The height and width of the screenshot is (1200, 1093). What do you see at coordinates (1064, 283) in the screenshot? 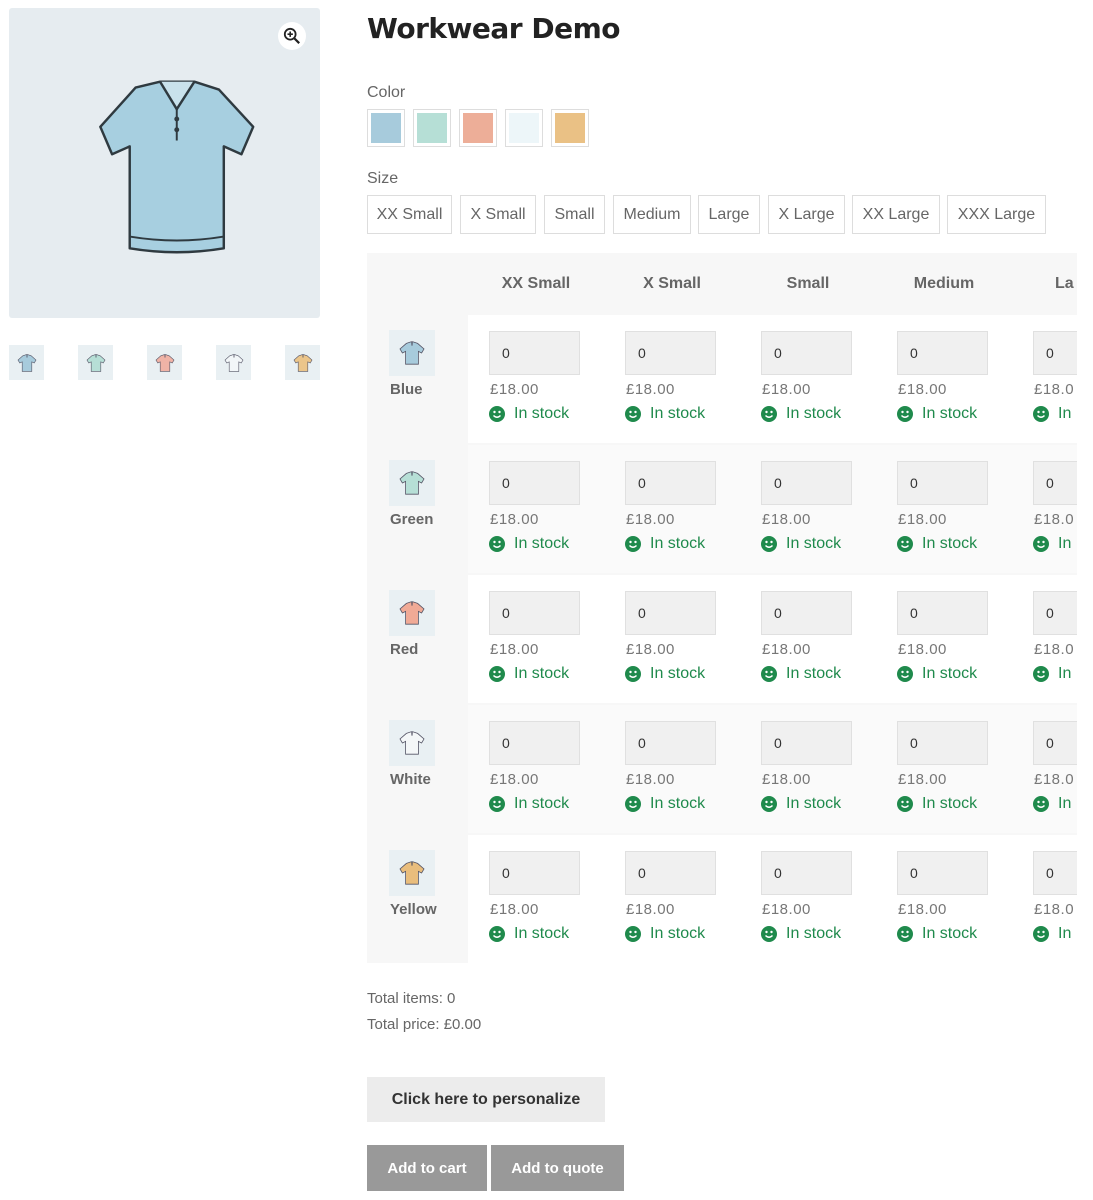
I see `matrix-column-header: La` at bounding box center [1064, 283].